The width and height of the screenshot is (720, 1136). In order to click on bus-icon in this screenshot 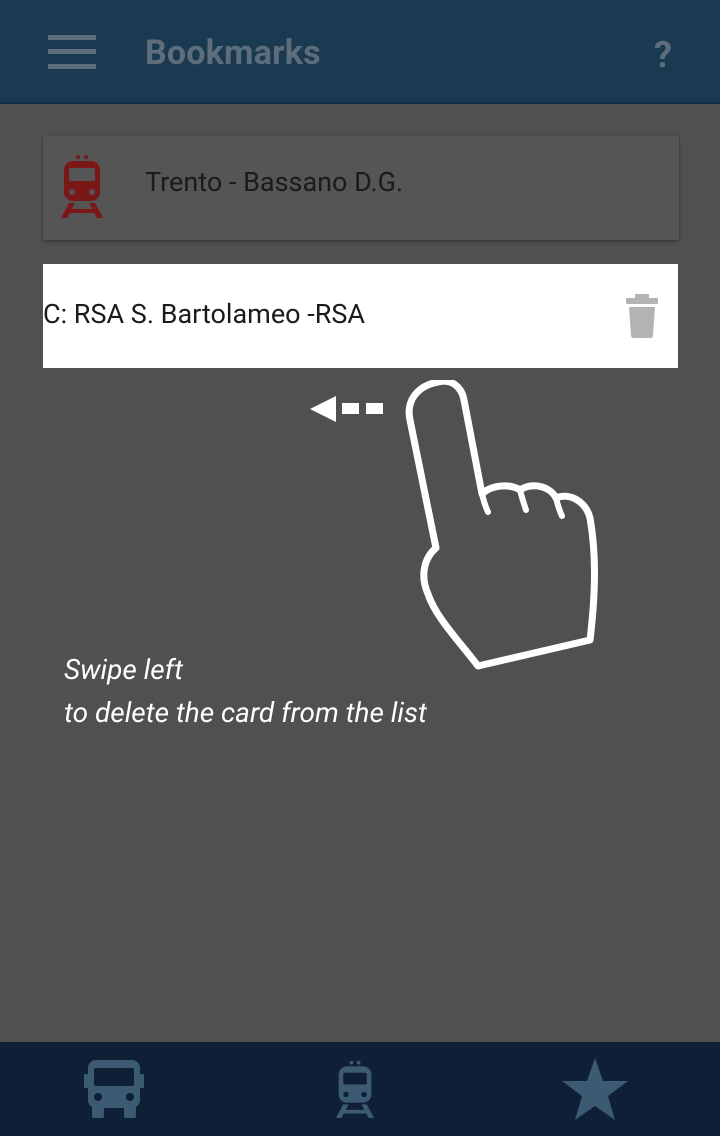, I will do `click(114, 1089)`.